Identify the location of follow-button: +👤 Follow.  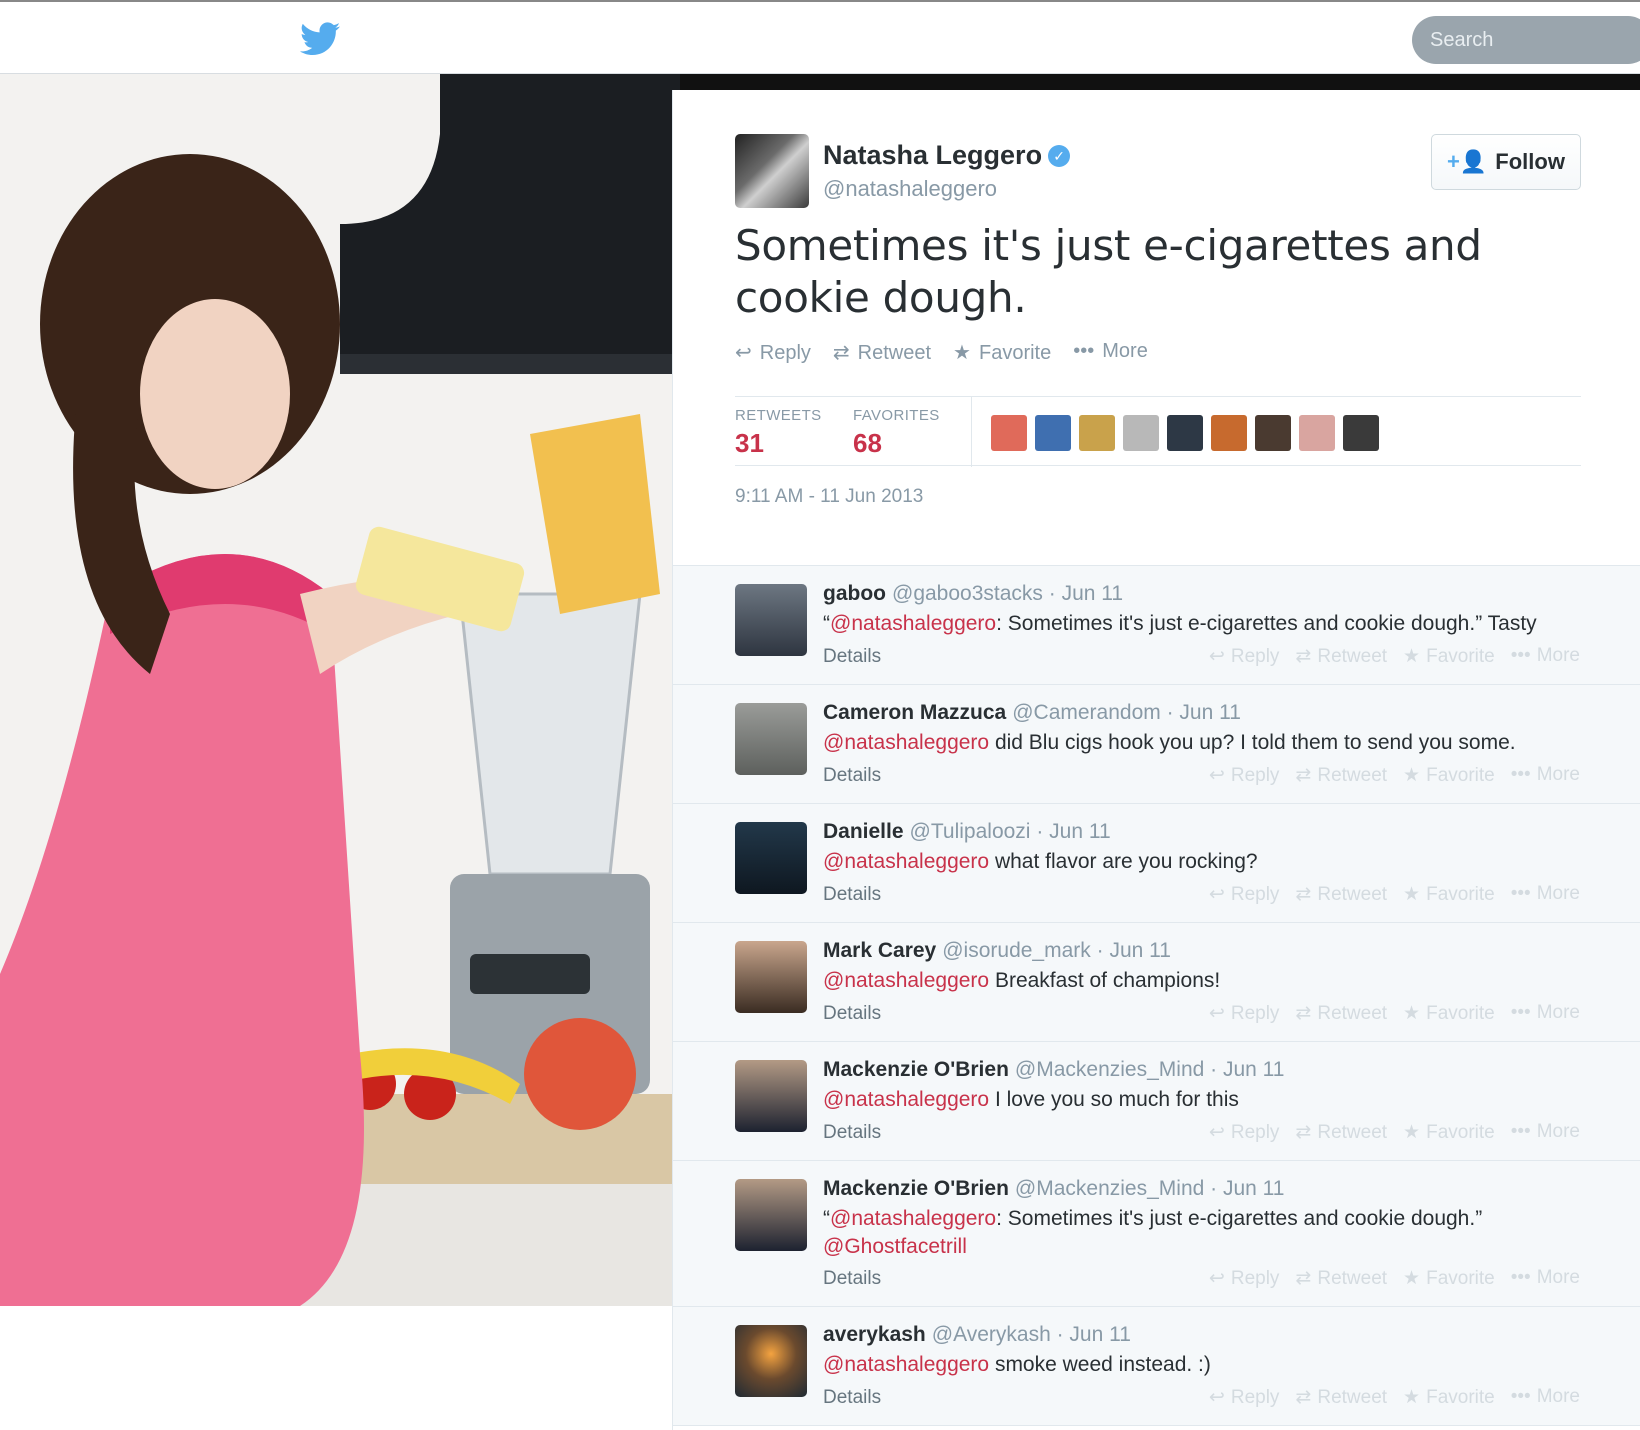
(1506, 162).